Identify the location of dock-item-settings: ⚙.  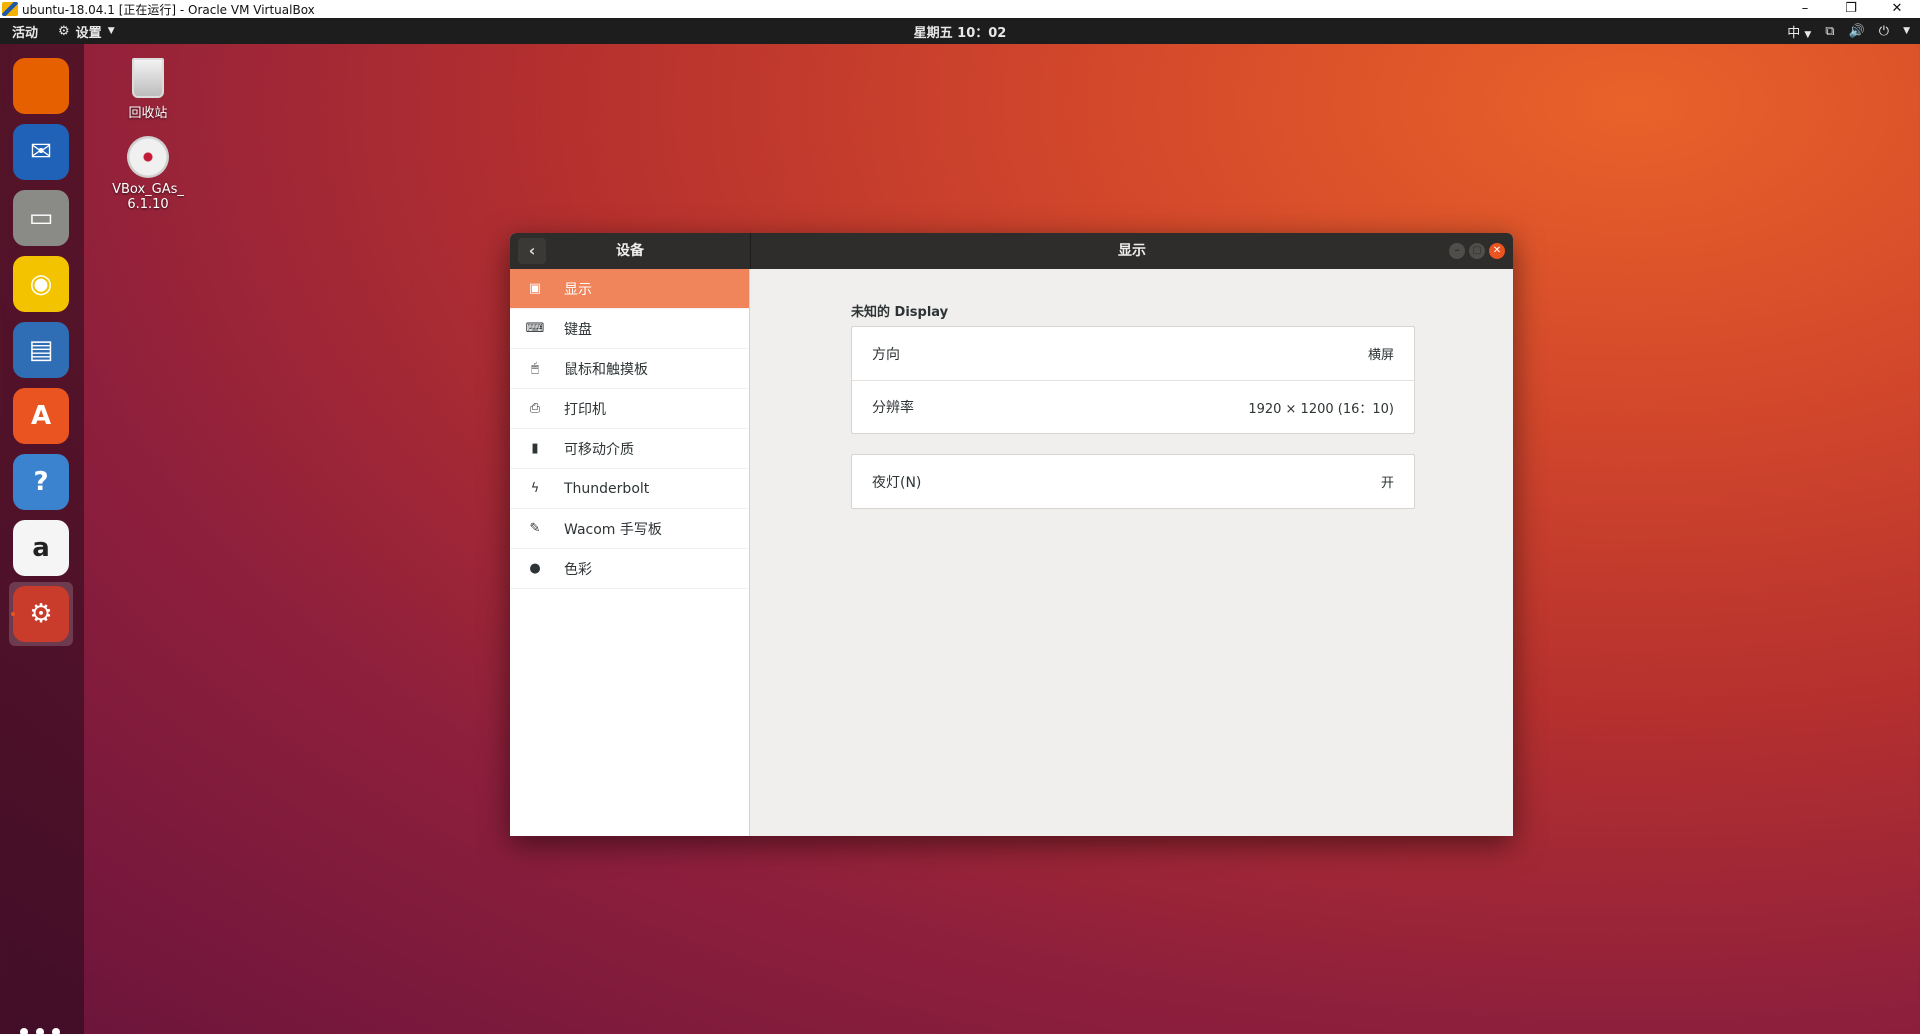
(41, 614).